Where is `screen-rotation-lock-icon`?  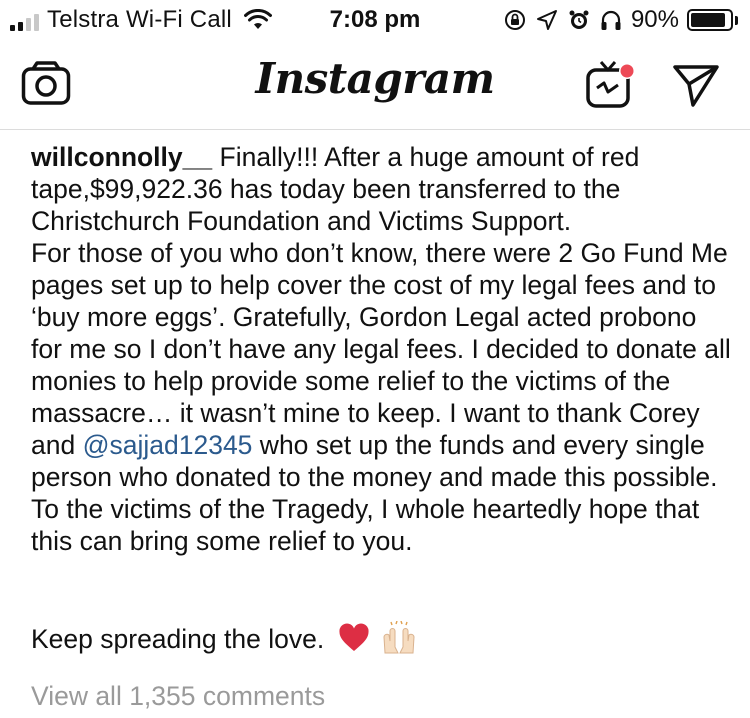 screen-rotation-lock-icon is located at coordinates (514, 20).